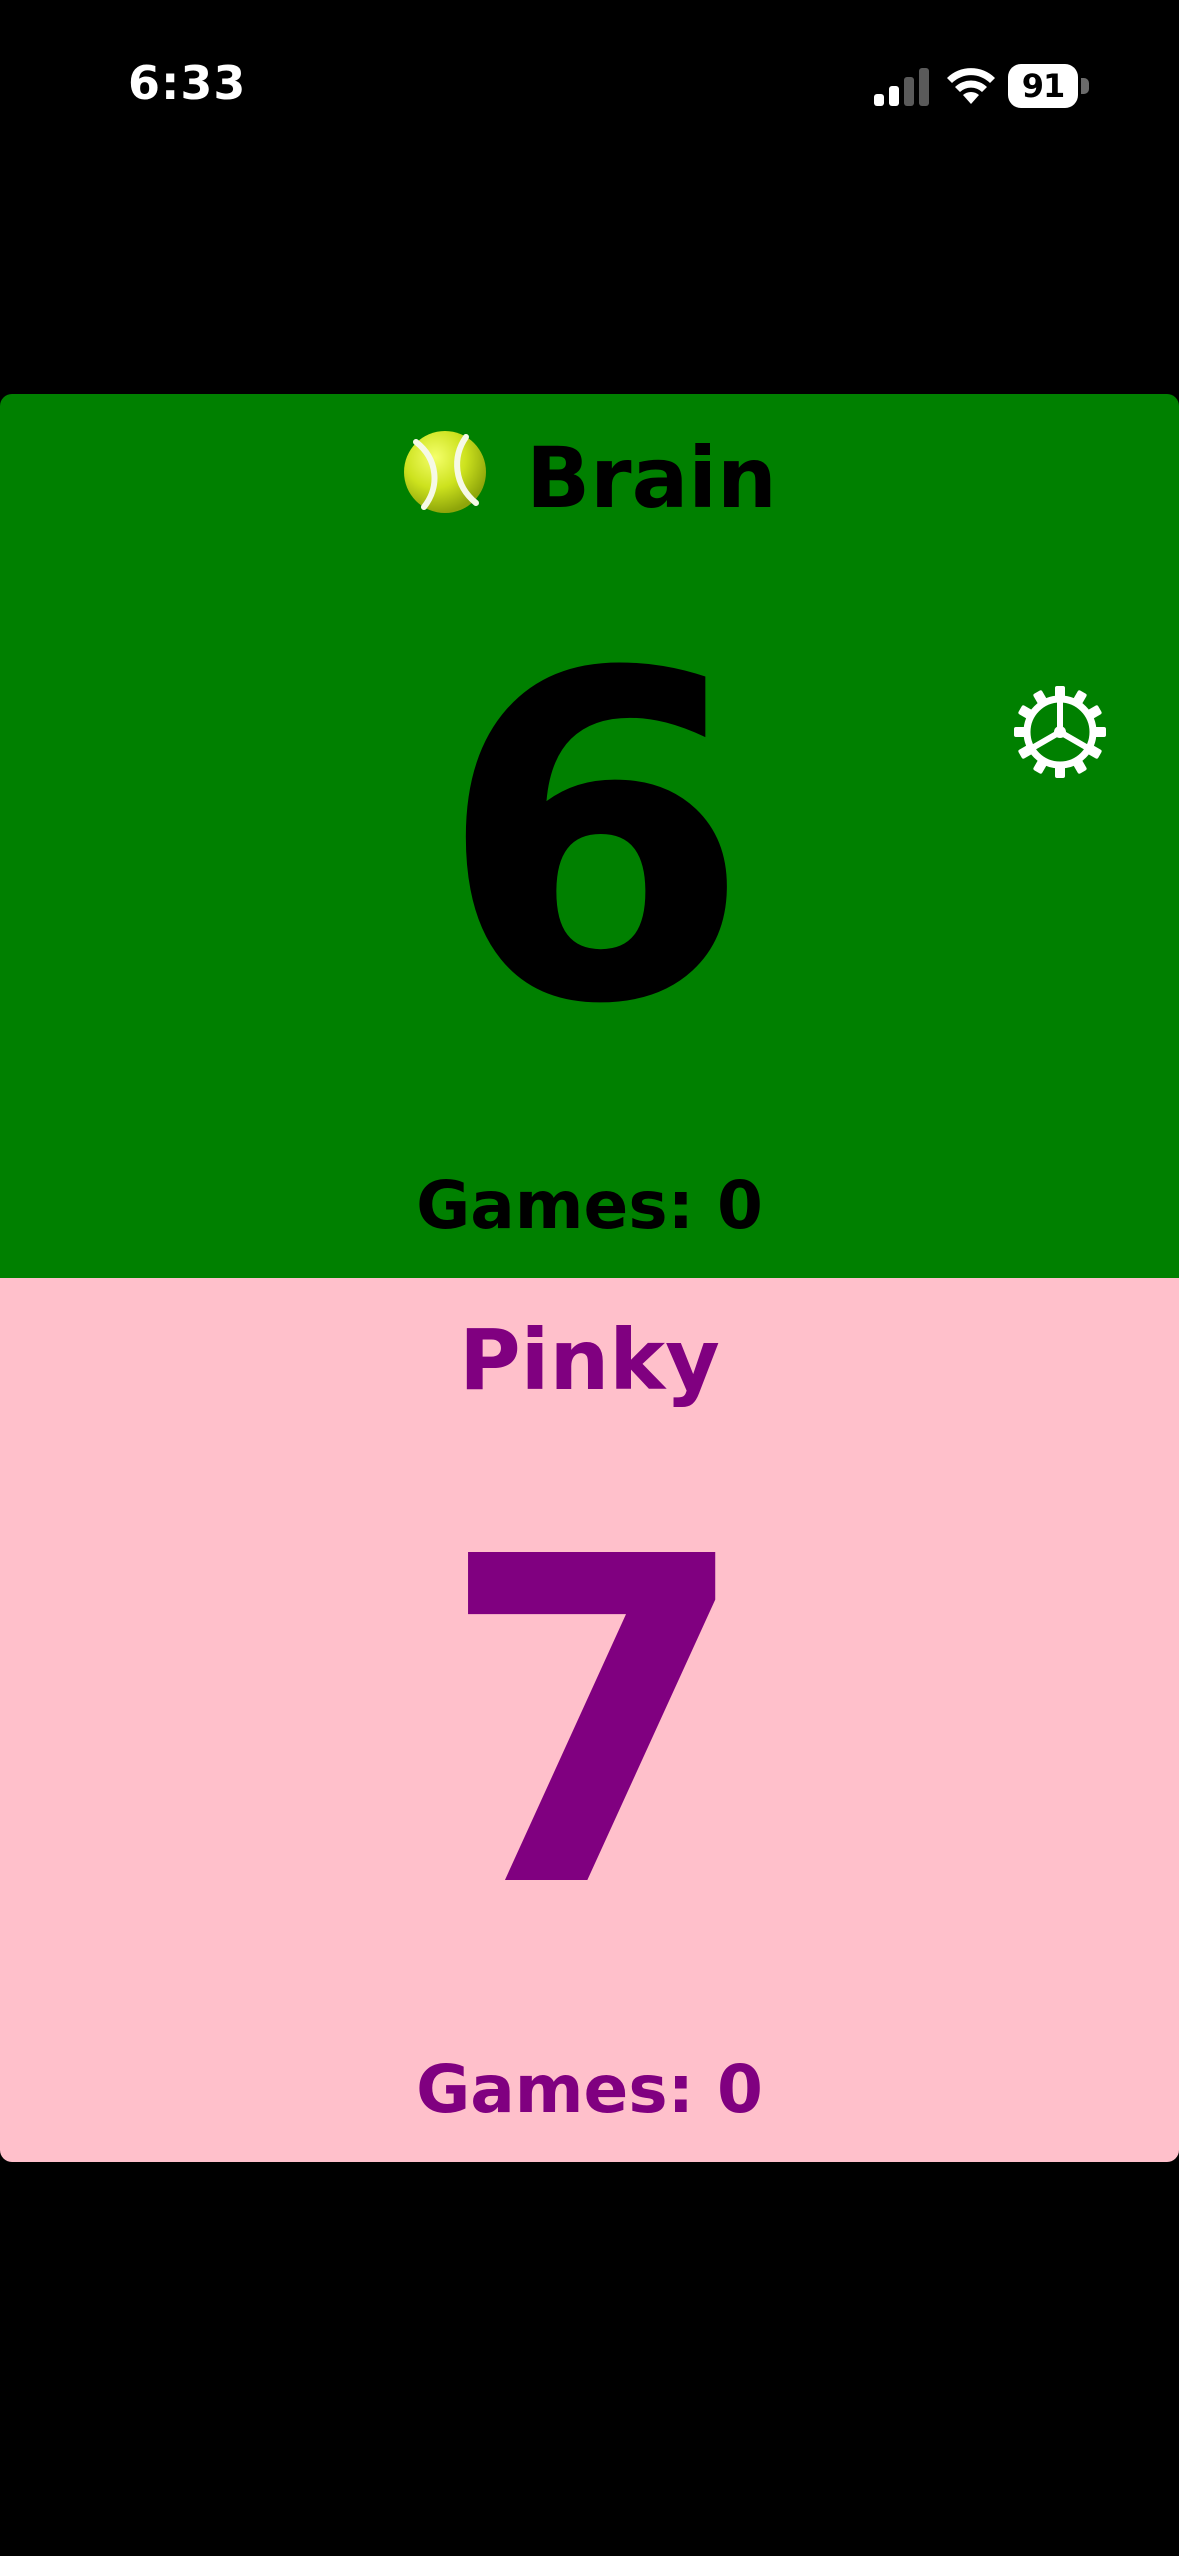  I want to click on gear-icon, so click(1060, 732).